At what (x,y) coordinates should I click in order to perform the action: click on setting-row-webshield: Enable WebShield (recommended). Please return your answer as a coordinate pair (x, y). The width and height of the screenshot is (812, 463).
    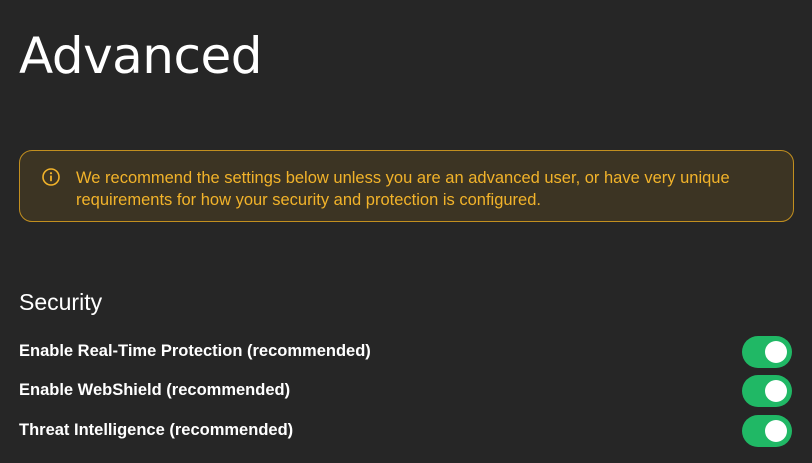
    Looking at the image, I should click on (405, 391).